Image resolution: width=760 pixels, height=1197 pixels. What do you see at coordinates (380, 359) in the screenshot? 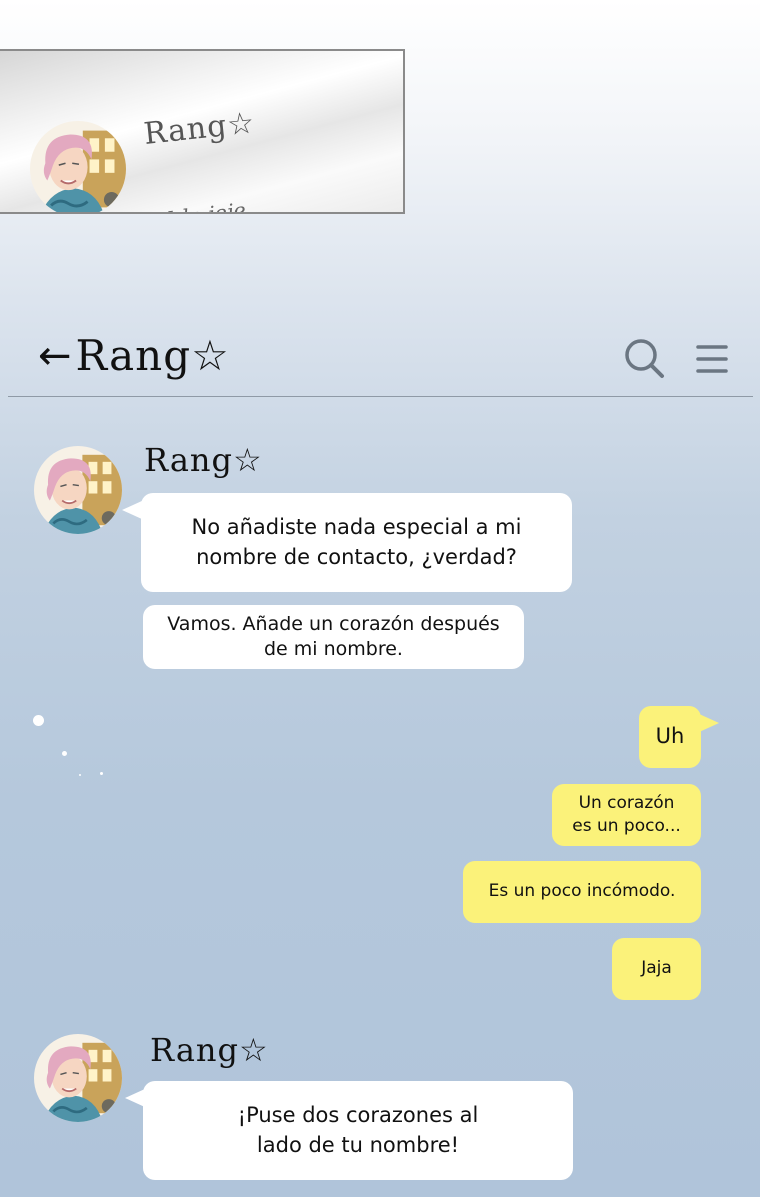
I see `chat-header: ← Rang☆` at bounding box center [380, 359].